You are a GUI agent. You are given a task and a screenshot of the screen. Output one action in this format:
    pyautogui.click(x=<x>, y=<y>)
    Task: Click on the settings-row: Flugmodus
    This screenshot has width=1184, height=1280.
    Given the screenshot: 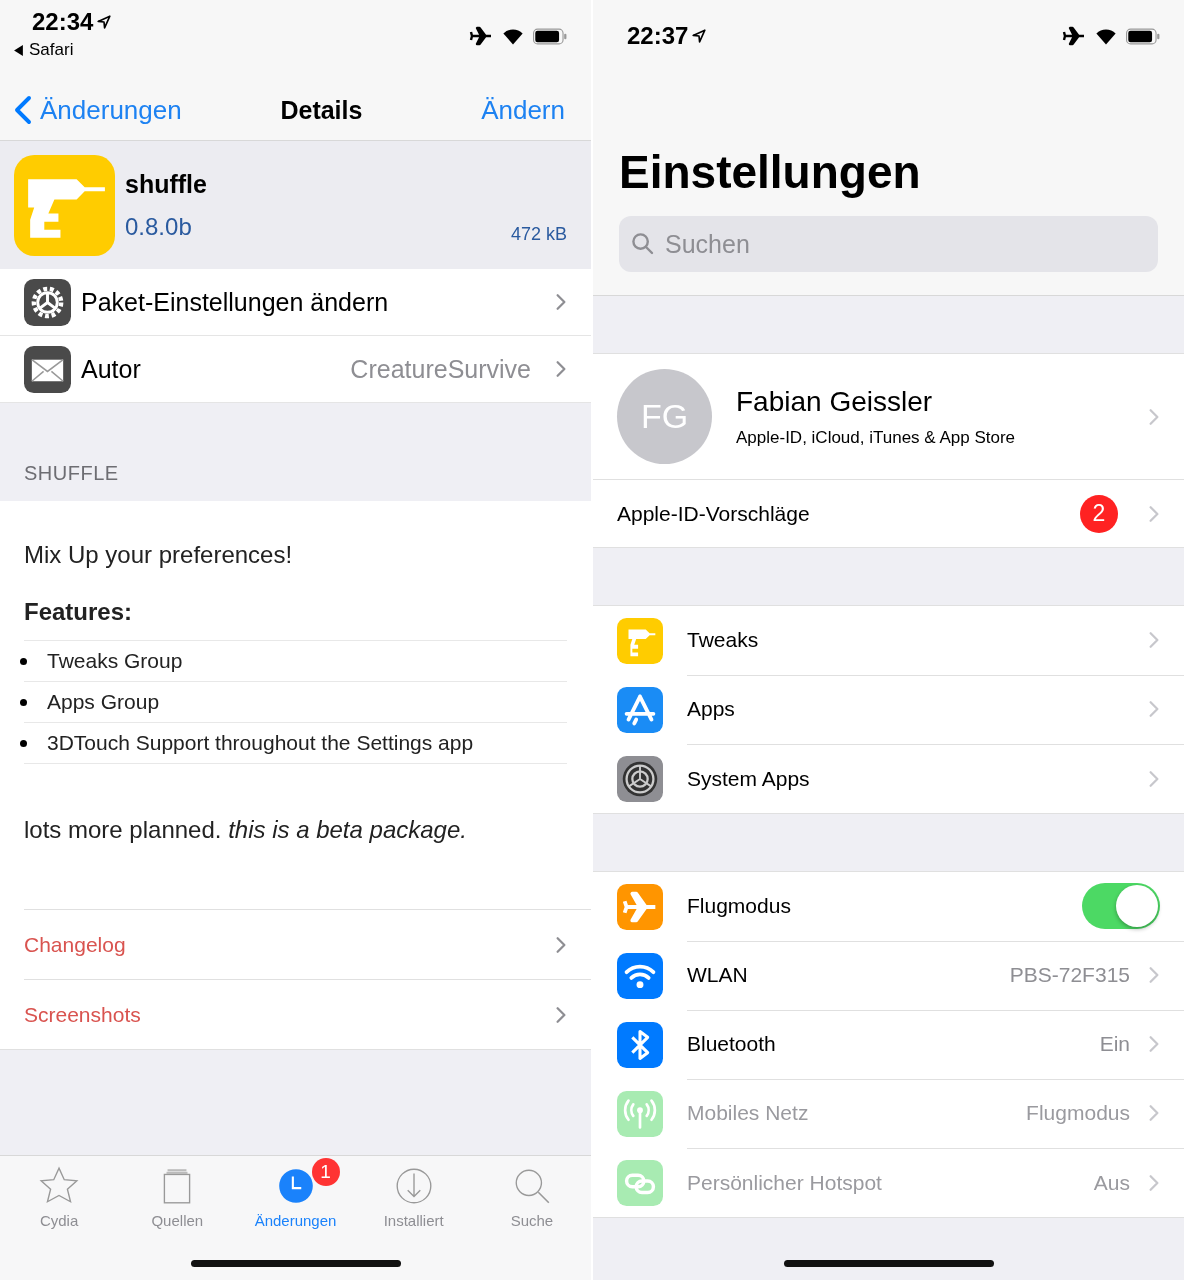 What is the action you would take?
    pyautogui.click(x=888, y=906)
    